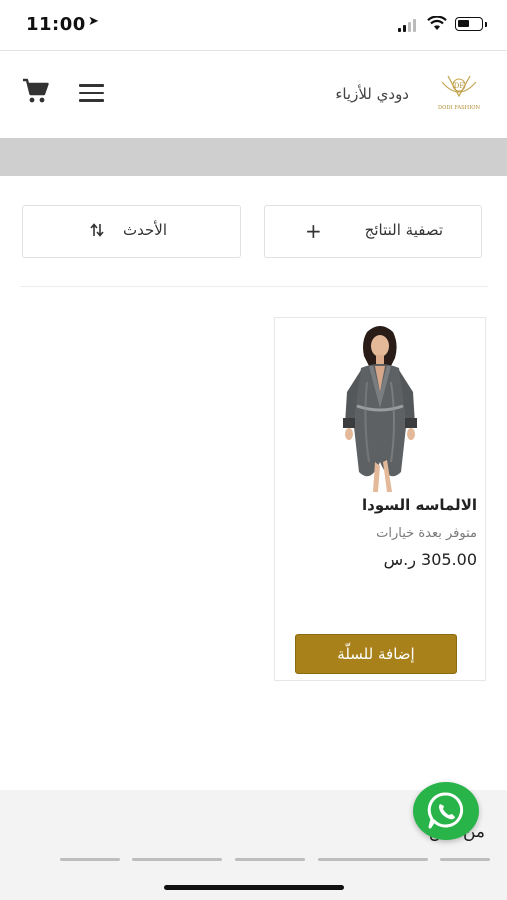 The width and height of the screenshot is (507, 900). What do you see at coordinates (254, 887) in the screenshot?
I see `home-indicator` at bounding box center [254, 887].